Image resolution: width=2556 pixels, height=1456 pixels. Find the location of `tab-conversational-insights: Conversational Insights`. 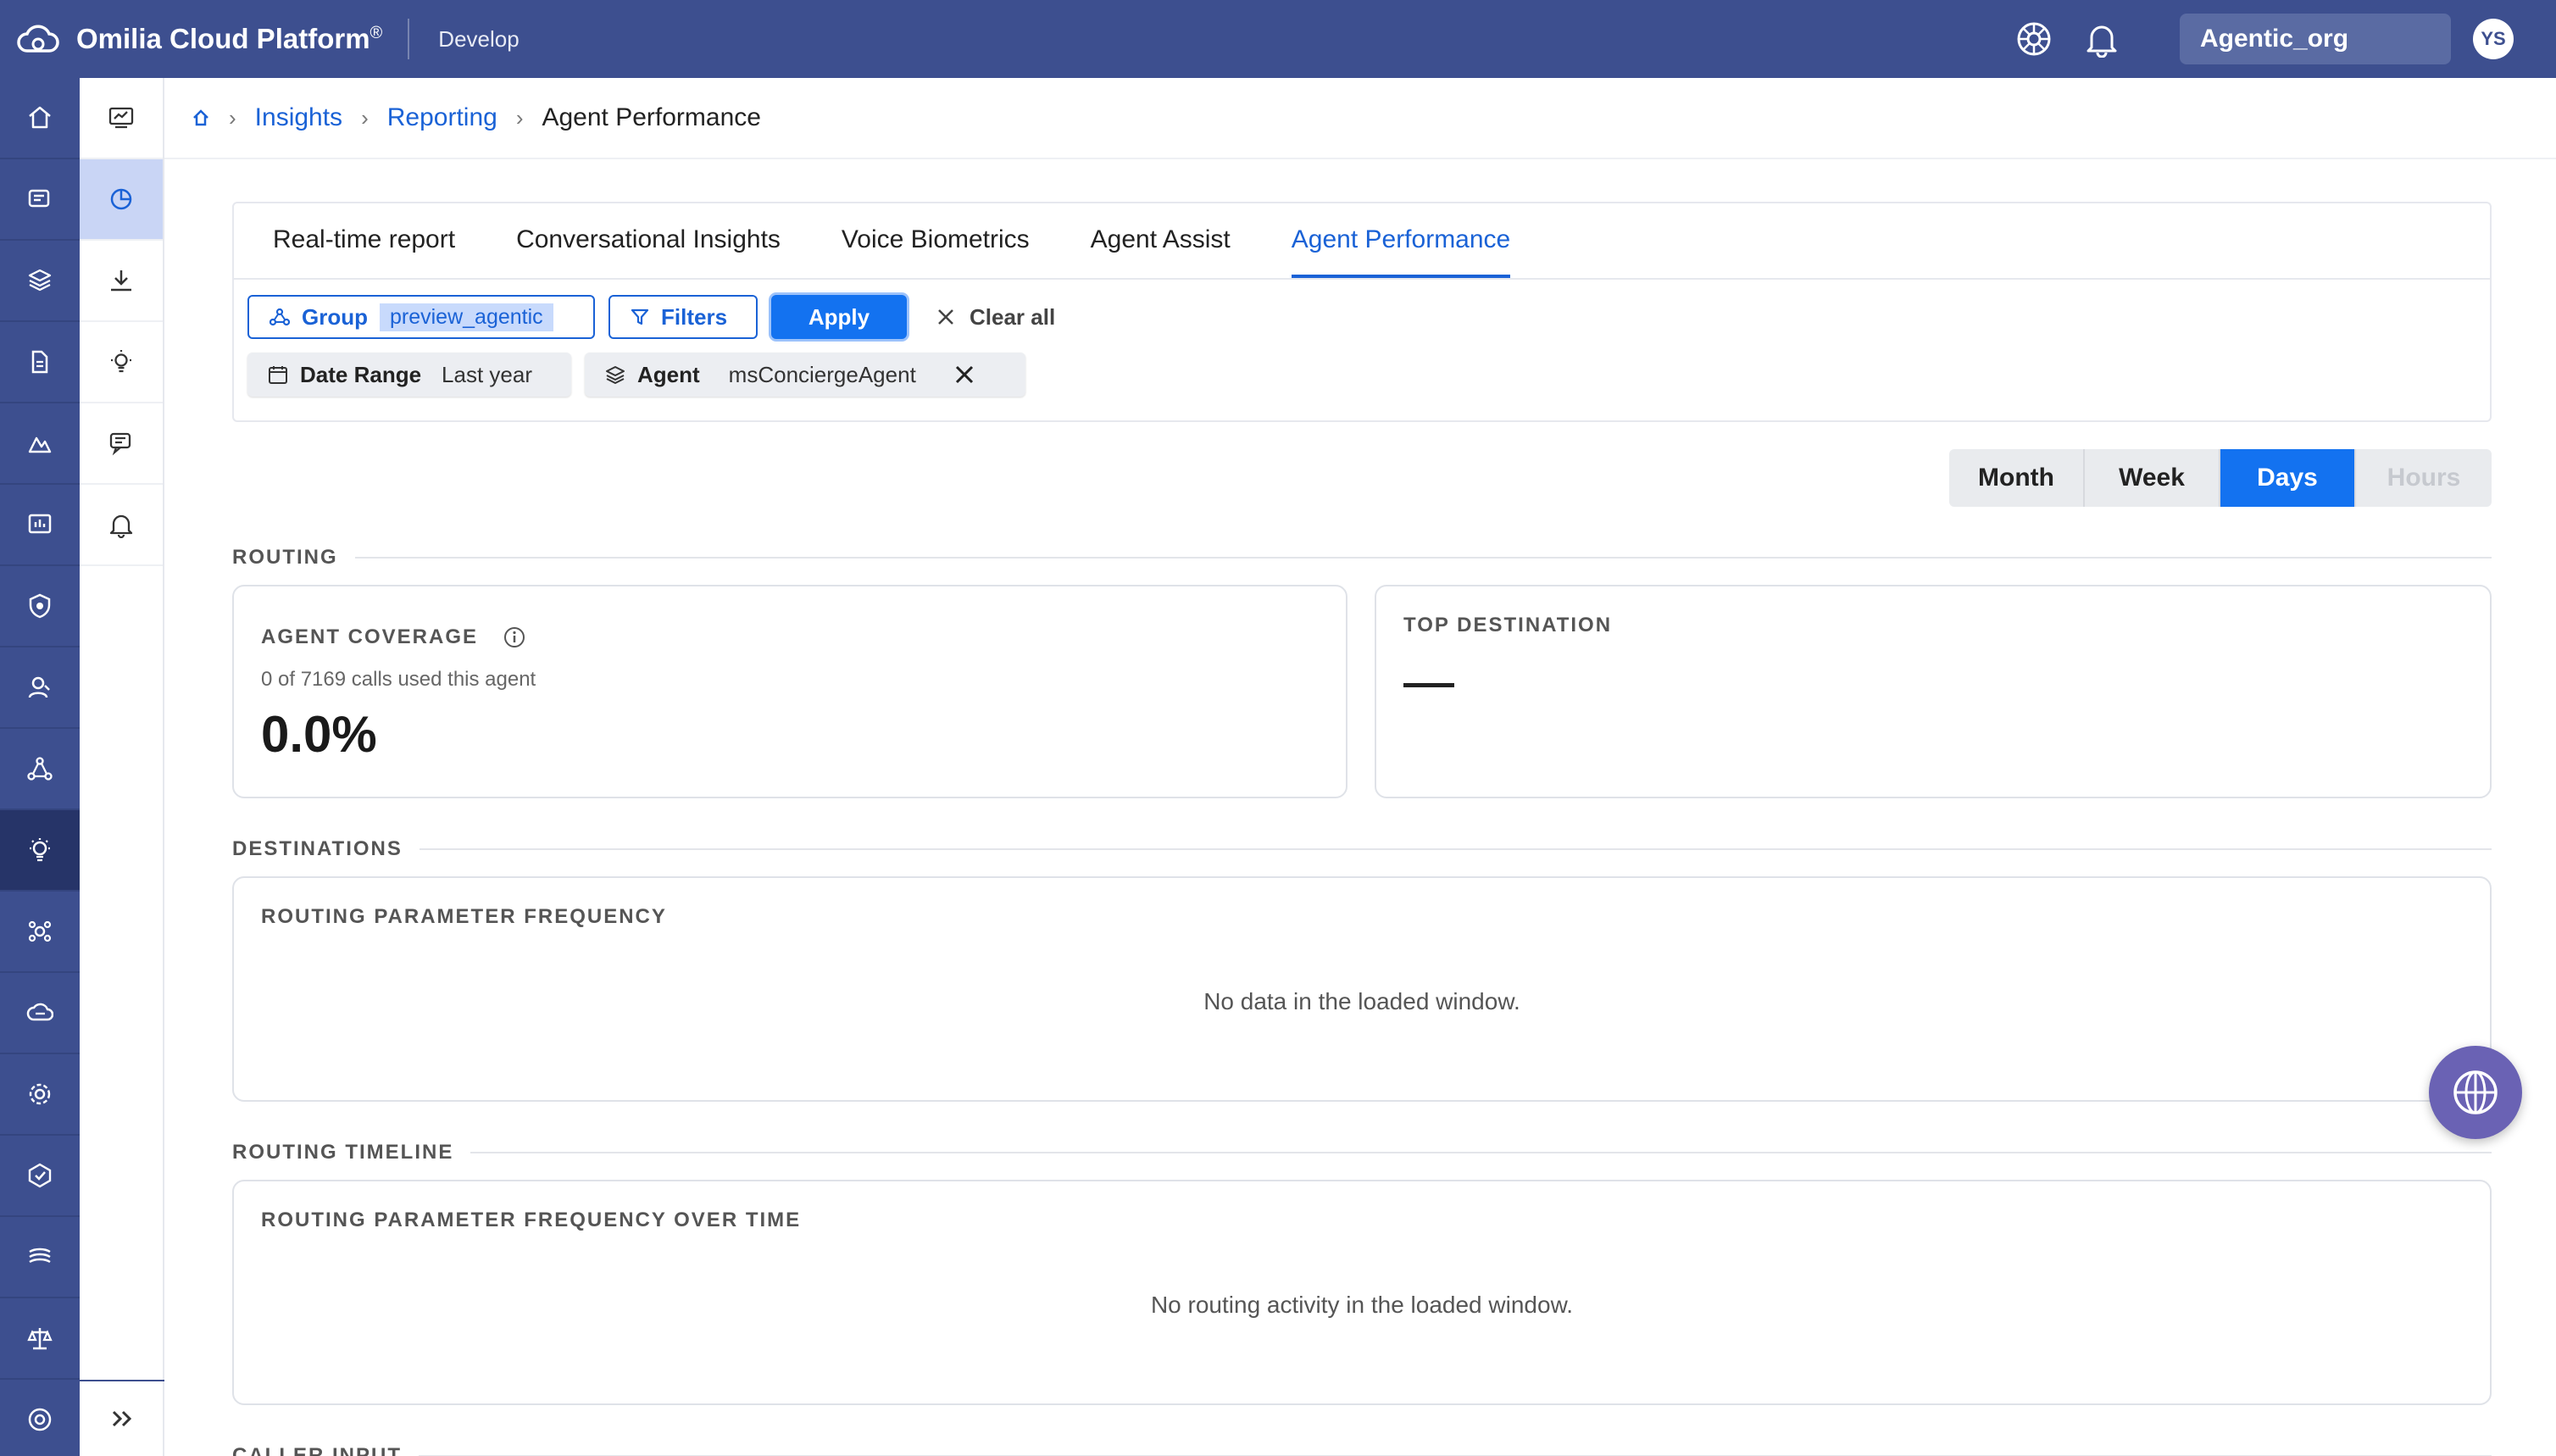

tab-conversational-insights: Conversational Insights is located at coordinates (648, 252).